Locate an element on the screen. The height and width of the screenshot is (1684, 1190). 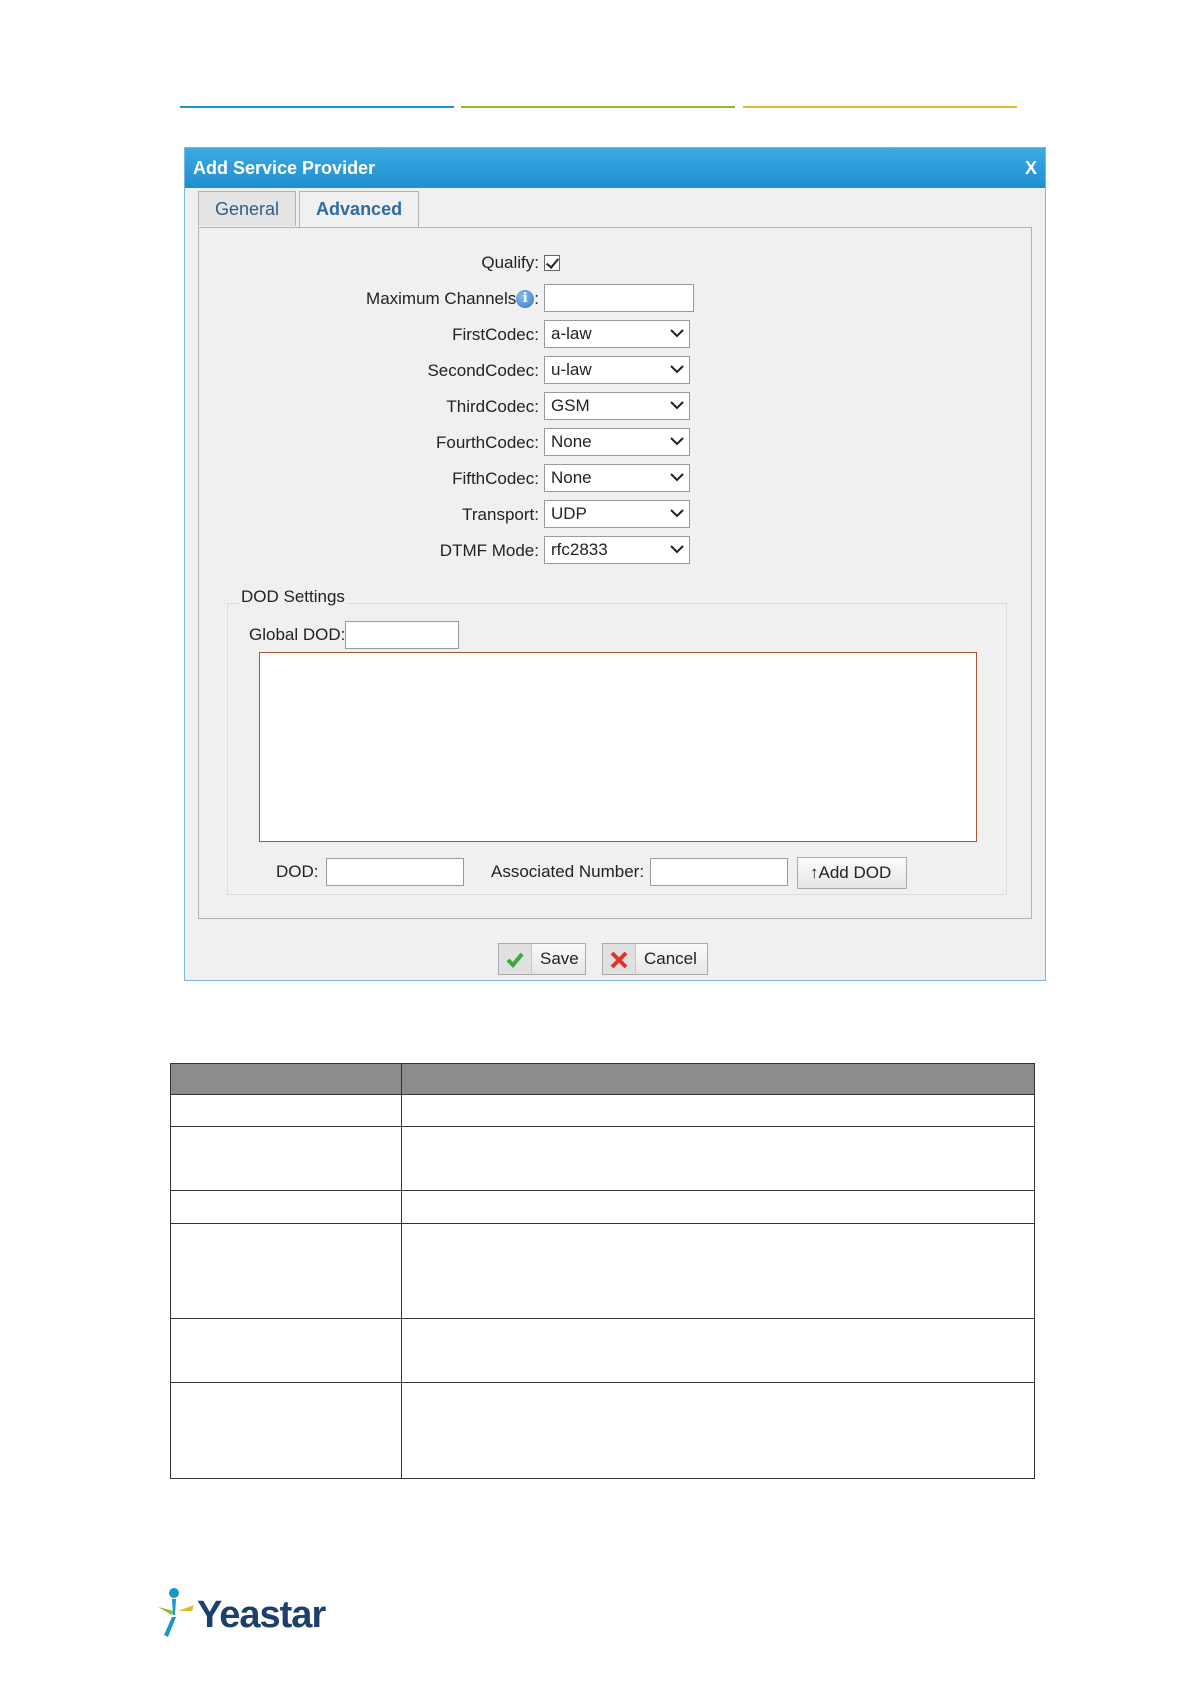
dtmf-row: DTMF Mode: rfc2833 is located at coordinates (616, 551).